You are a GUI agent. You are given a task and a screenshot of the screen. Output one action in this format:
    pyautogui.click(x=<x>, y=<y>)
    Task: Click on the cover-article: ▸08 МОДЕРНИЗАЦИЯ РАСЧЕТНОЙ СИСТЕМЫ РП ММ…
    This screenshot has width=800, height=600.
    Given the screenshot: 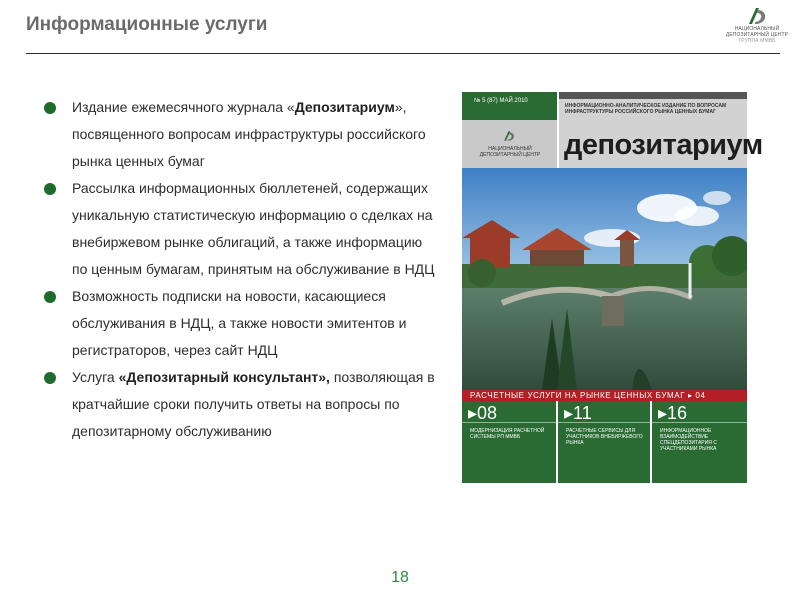 What is the action you would take?
    pyautogui.click(x=509, y=442)
    